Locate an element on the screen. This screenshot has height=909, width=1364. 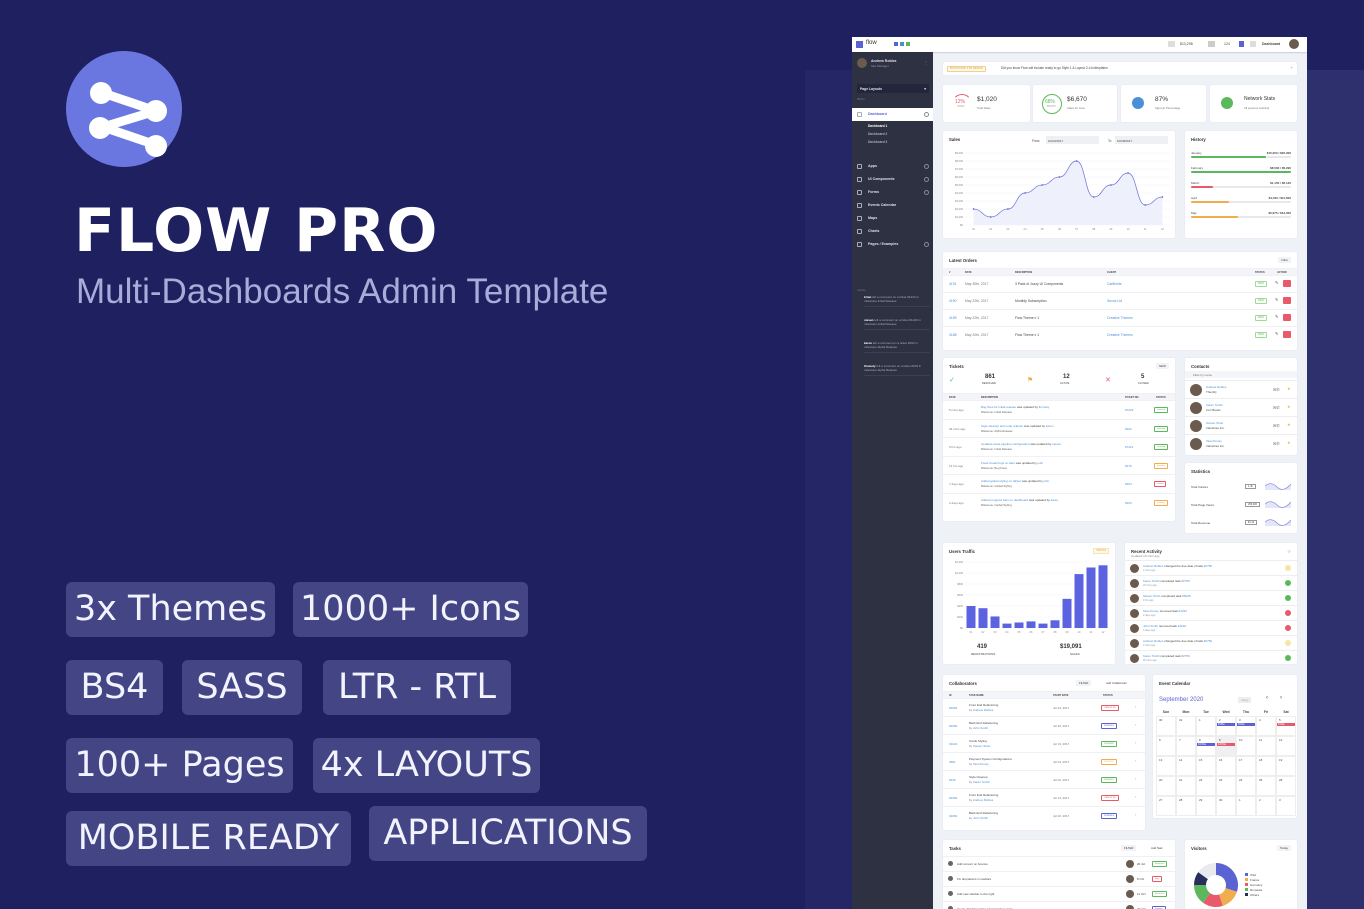
ticket-link: Bug fixes for initial release is located at coordinates (998, 407).